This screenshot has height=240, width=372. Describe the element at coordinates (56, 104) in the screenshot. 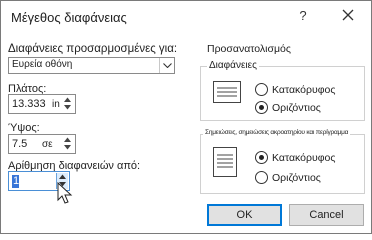

I see `width-unit: in` at that location.